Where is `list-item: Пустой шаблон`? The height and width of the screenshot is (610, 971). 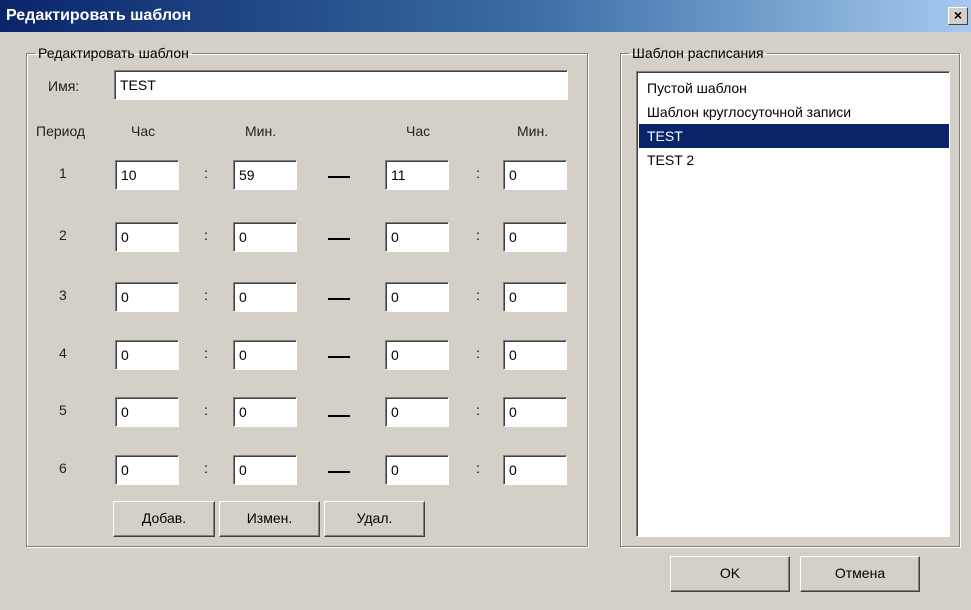 list-item: Пустой шаблон is located at coordinates (794, 88).